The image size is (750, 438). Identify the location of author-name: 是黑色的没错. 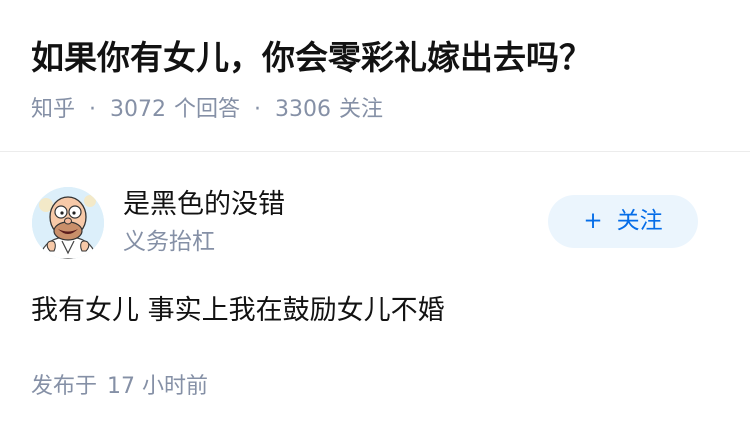
(204, 205).